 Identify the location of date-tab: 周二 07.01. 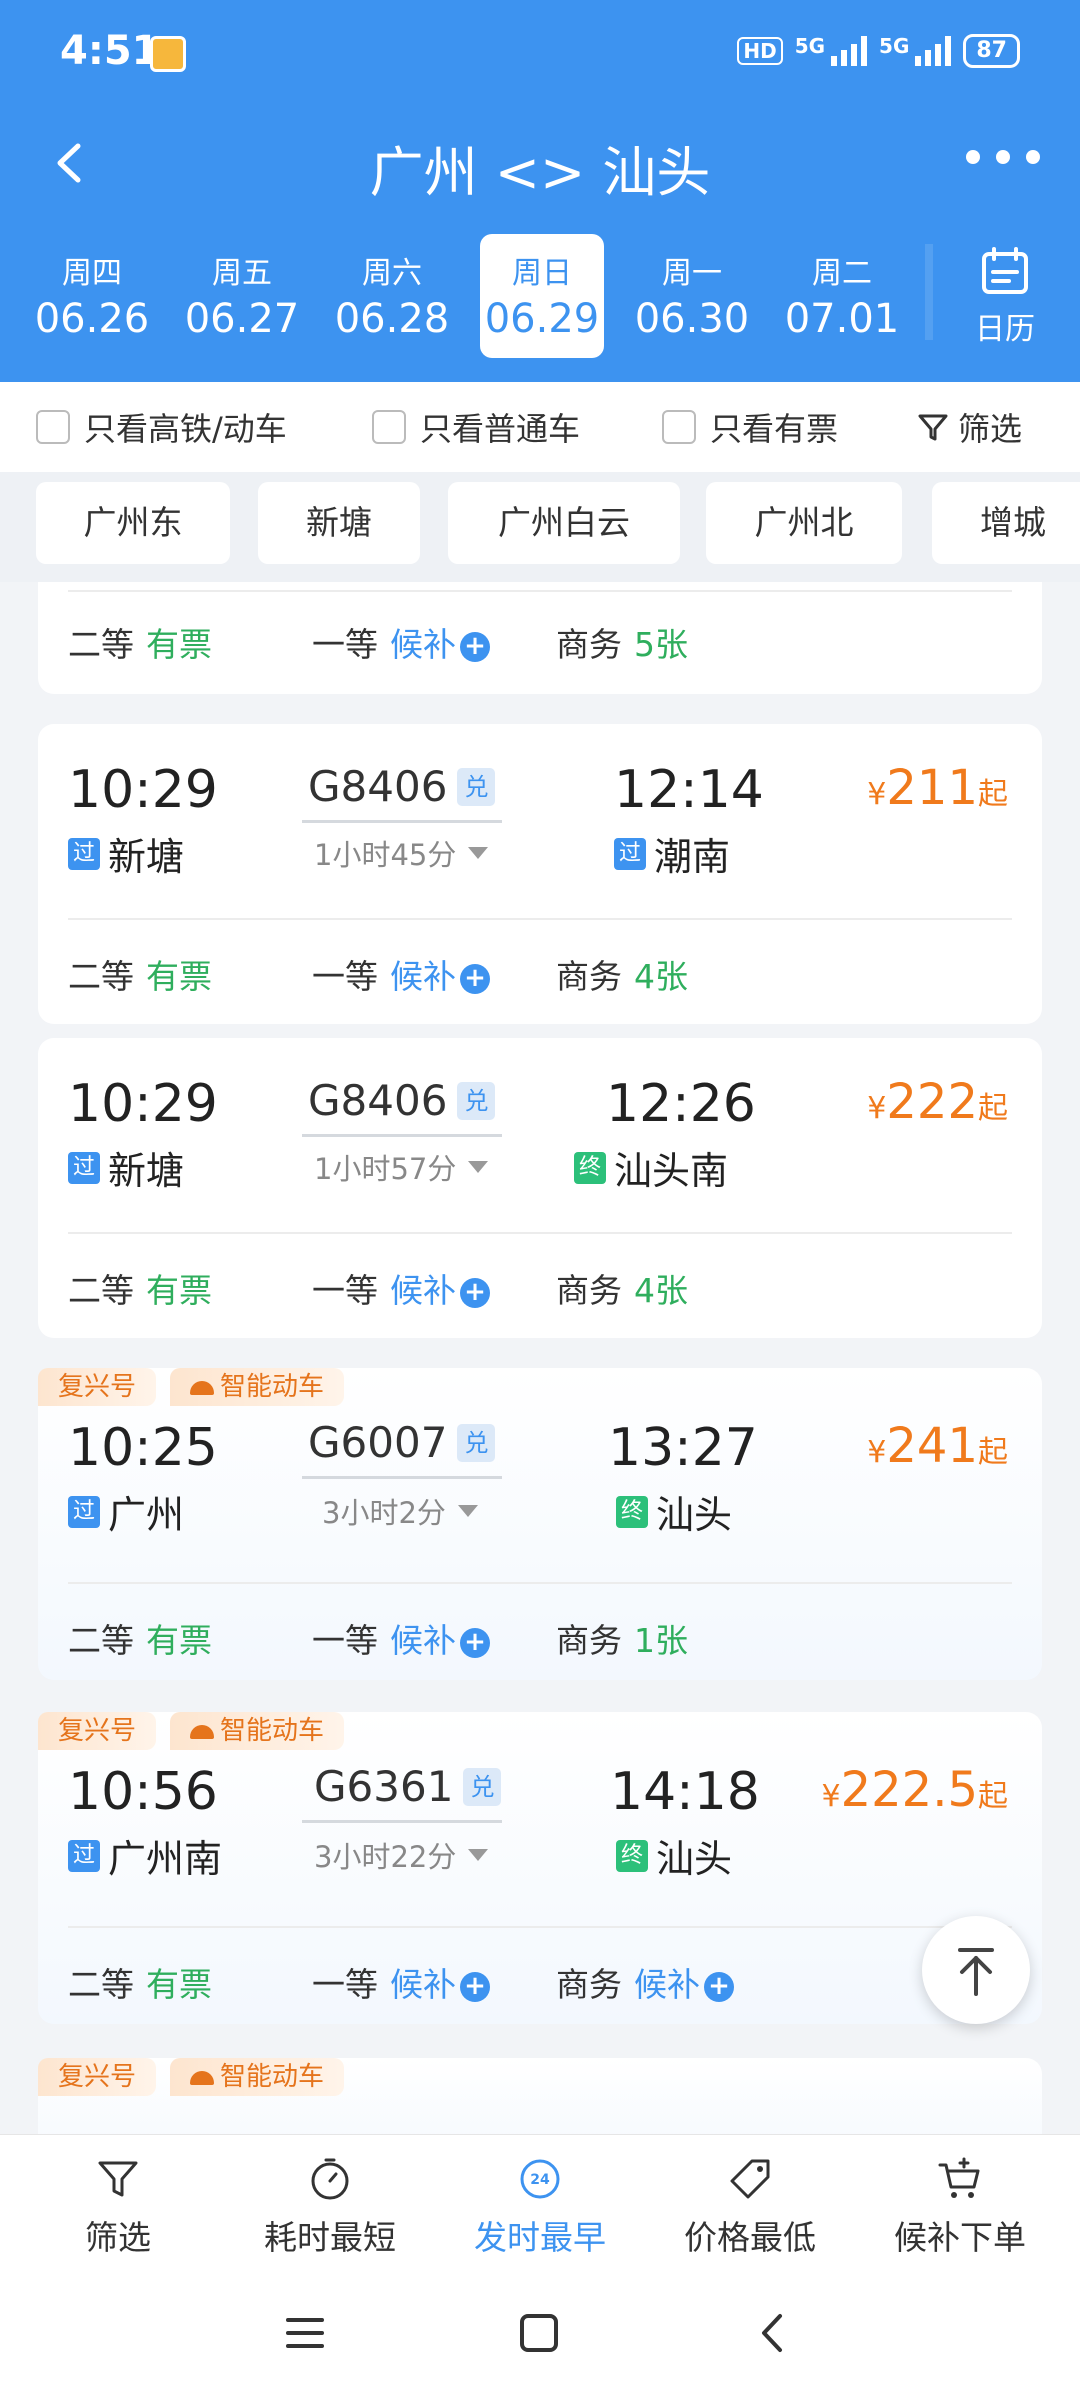
(842, 296).